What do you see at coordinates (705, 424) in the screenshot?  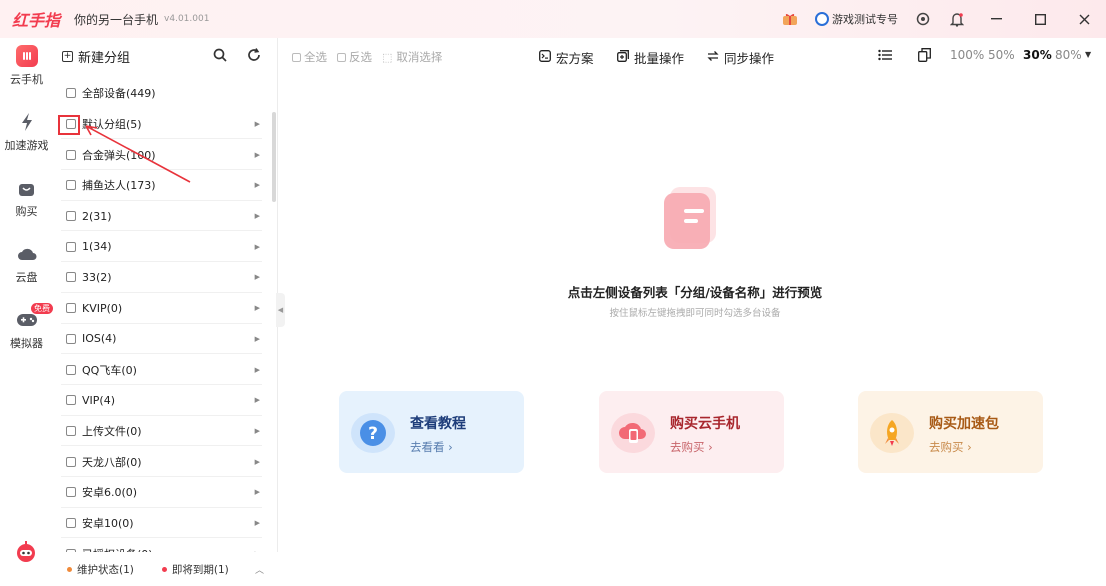 I see `card-title: 购买云手机` at bounding box center [705, 424].